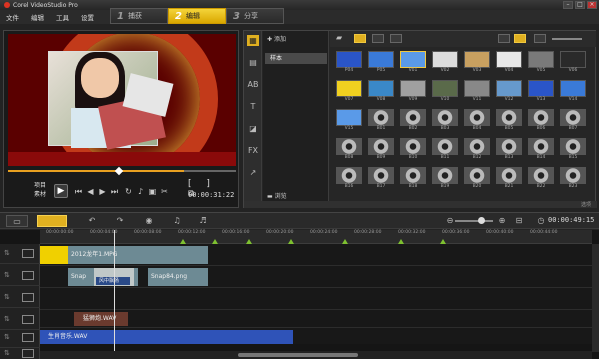 Image resolution: width=599 pixels, height=359 pixels. I want to click on project-mode-label: 项目, so click(40, 184).